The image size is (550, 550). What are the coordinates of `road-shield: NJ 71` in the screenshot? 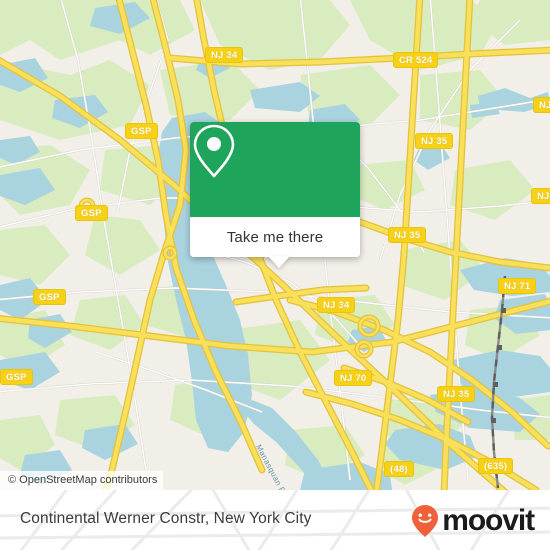 It's located at (517, 286).